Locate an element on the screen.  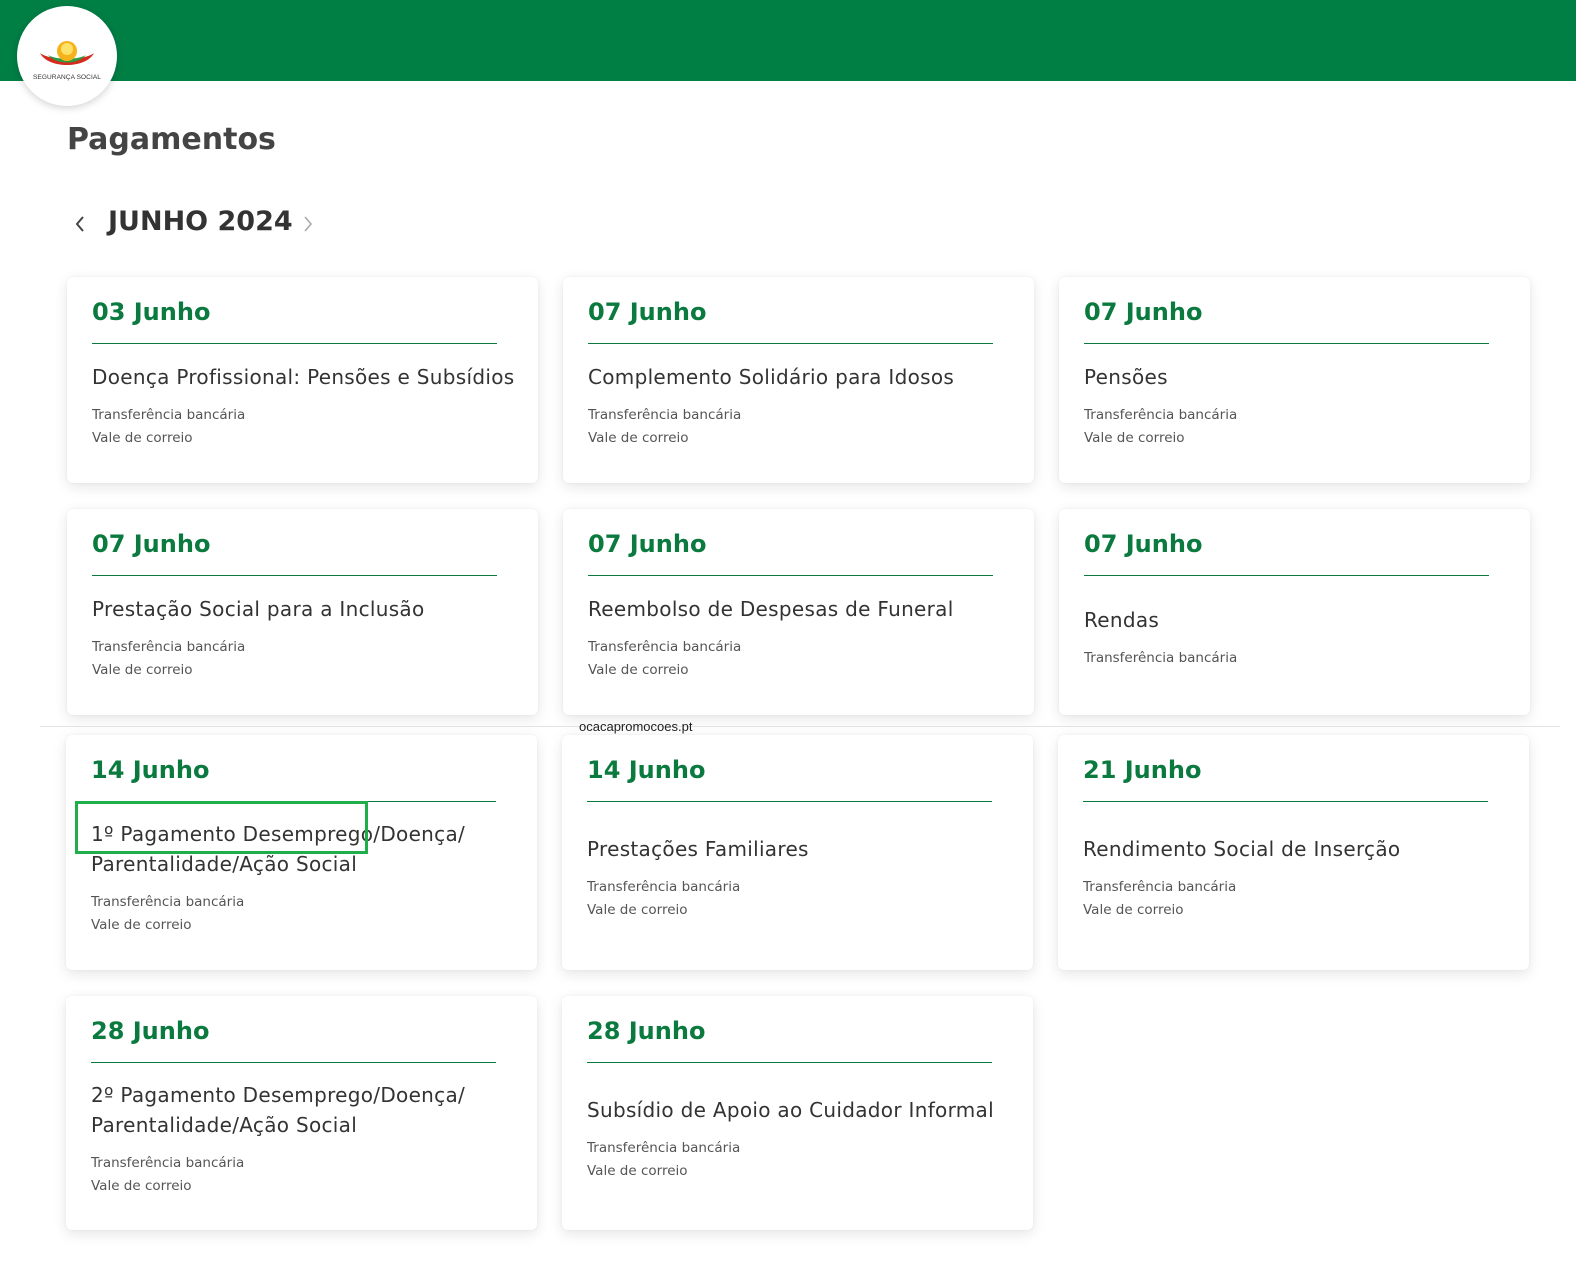
payment-title: Complemento Solidário para Idosos is located at coordinates (771, 376).